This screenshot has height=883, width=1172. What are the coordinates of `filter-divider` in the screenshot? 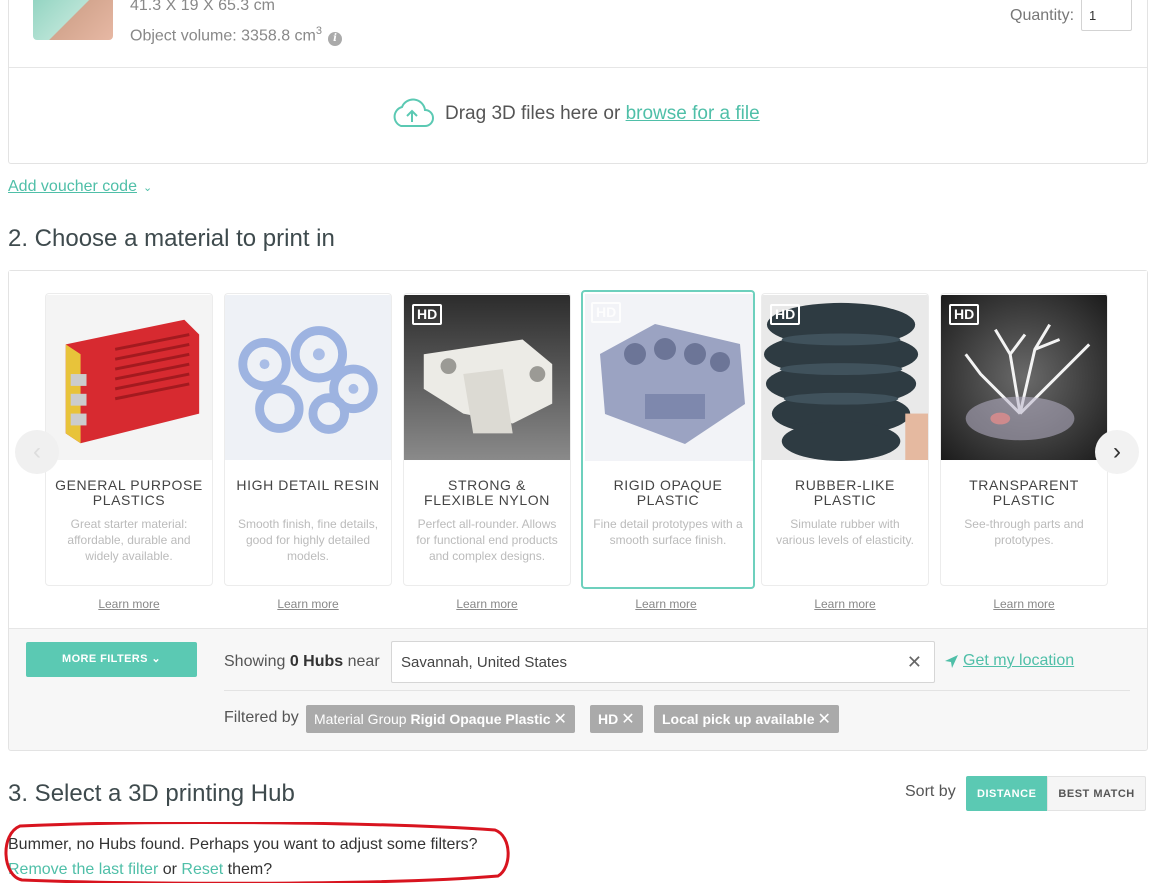 It's located at (677, 690).